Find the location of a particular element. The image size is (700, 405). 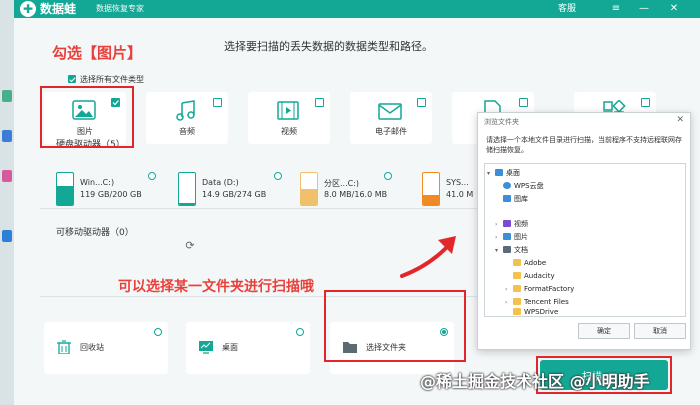

documents-folder-icon is located at coordinates (507, 249).